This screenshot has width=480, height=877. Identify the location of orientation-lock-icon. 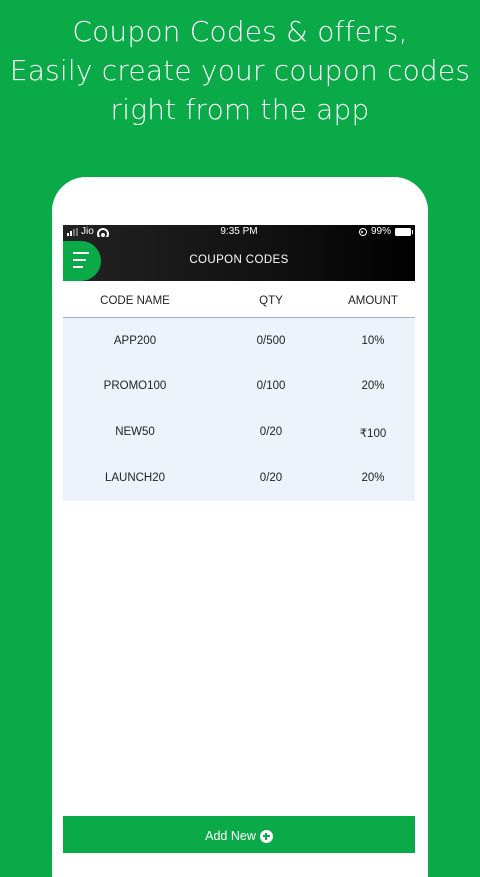
(362, 232).